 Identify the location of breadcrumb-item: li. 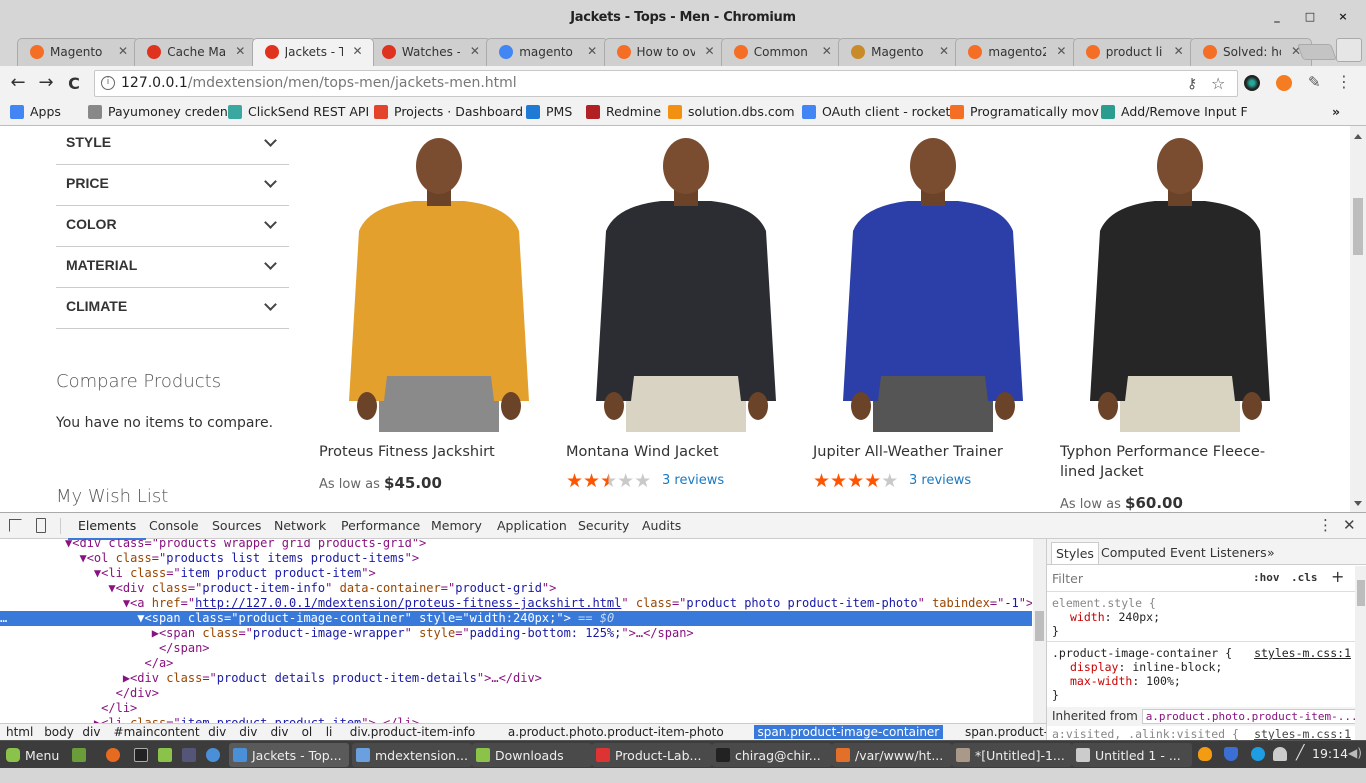
(329, 732).